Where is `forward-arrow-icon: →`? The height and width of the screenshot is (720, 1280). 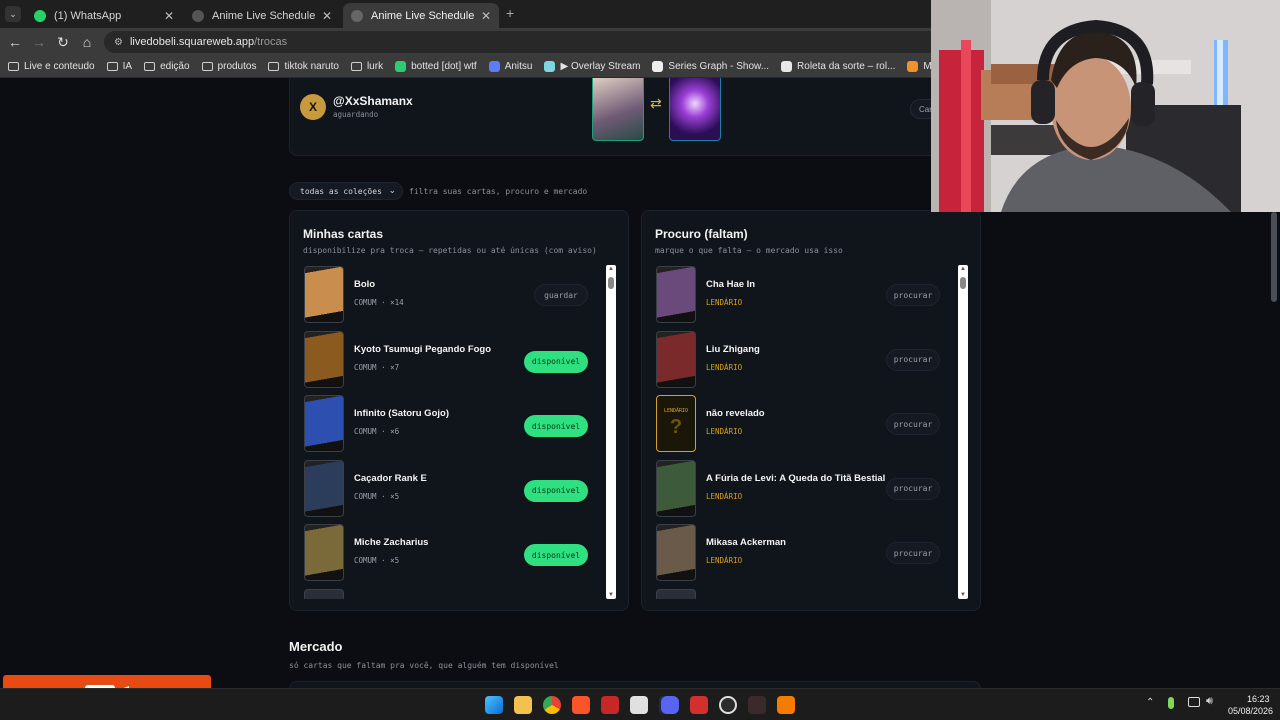
forward-arrow-icon: → is located at coordinates (39, 42).